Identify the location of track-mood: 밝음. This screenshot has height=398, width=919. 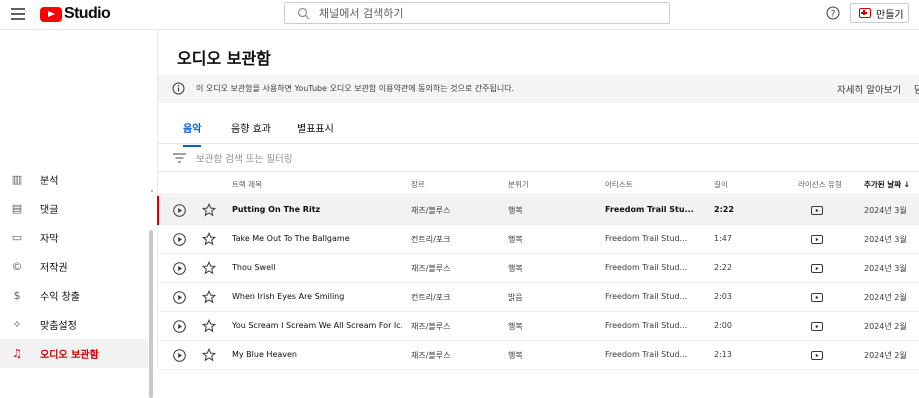
(515, 297).